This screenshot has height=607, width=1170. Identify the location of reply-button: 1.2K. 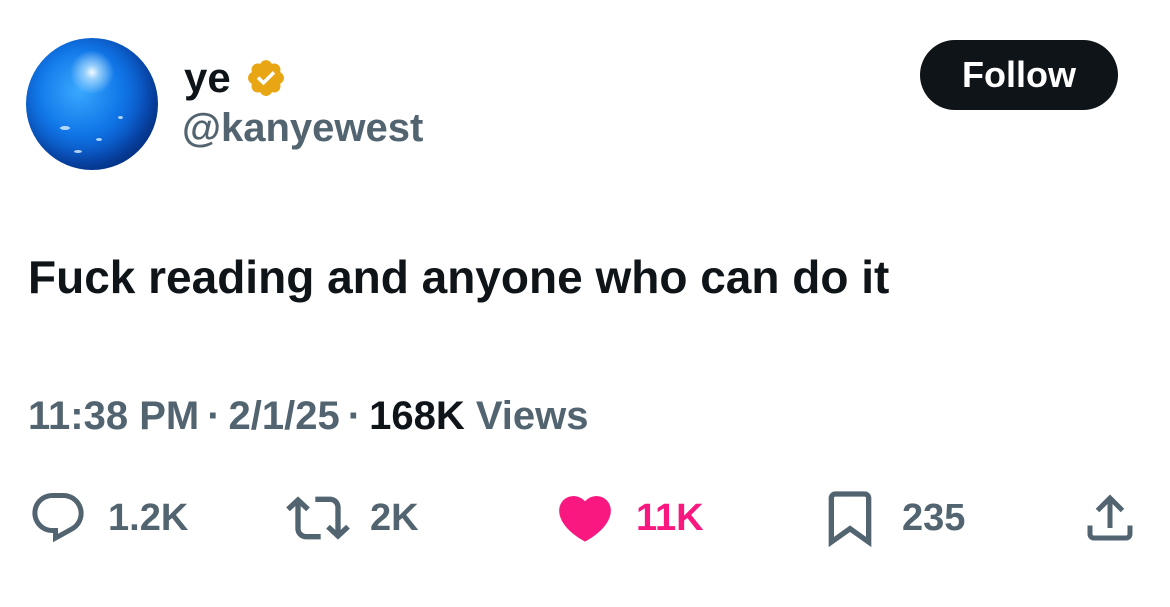
(108, 518).